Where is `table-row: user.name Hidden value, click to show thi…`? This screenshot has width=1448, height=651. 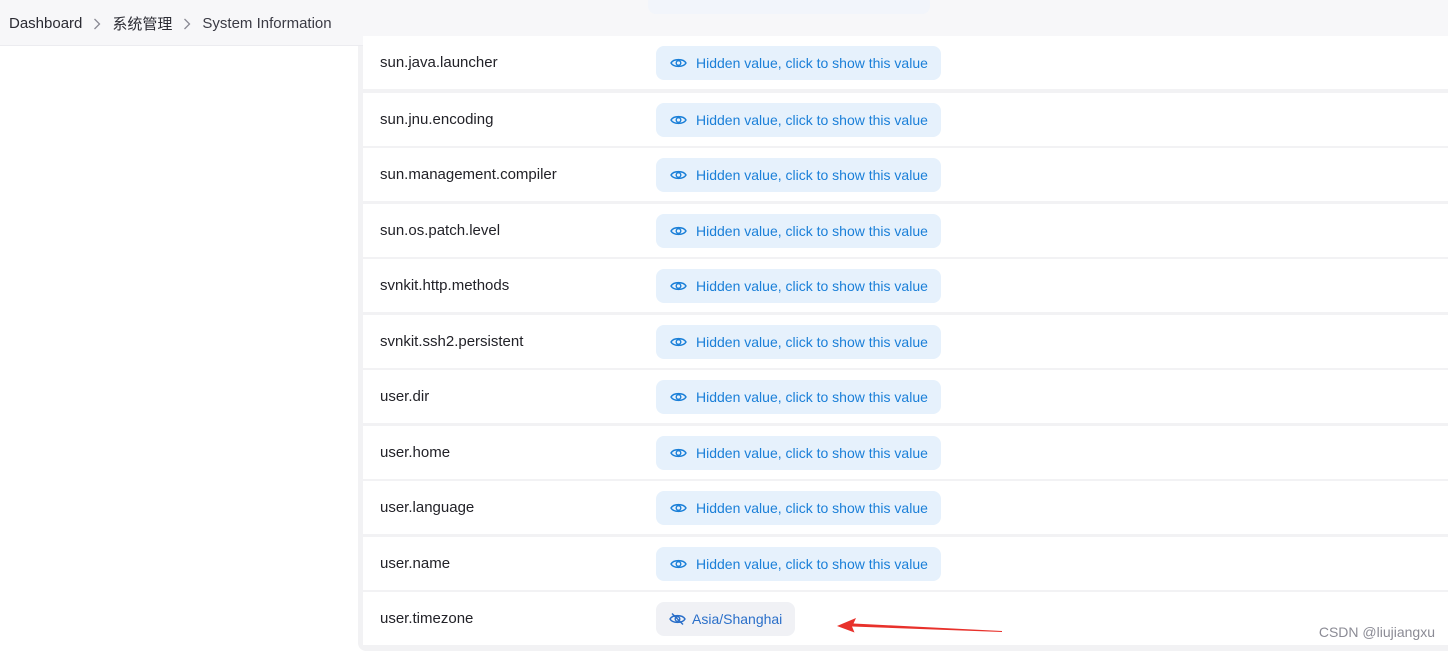 table-row: user.name Hidden value, click to show thi… is located at coordinates (905, 563).